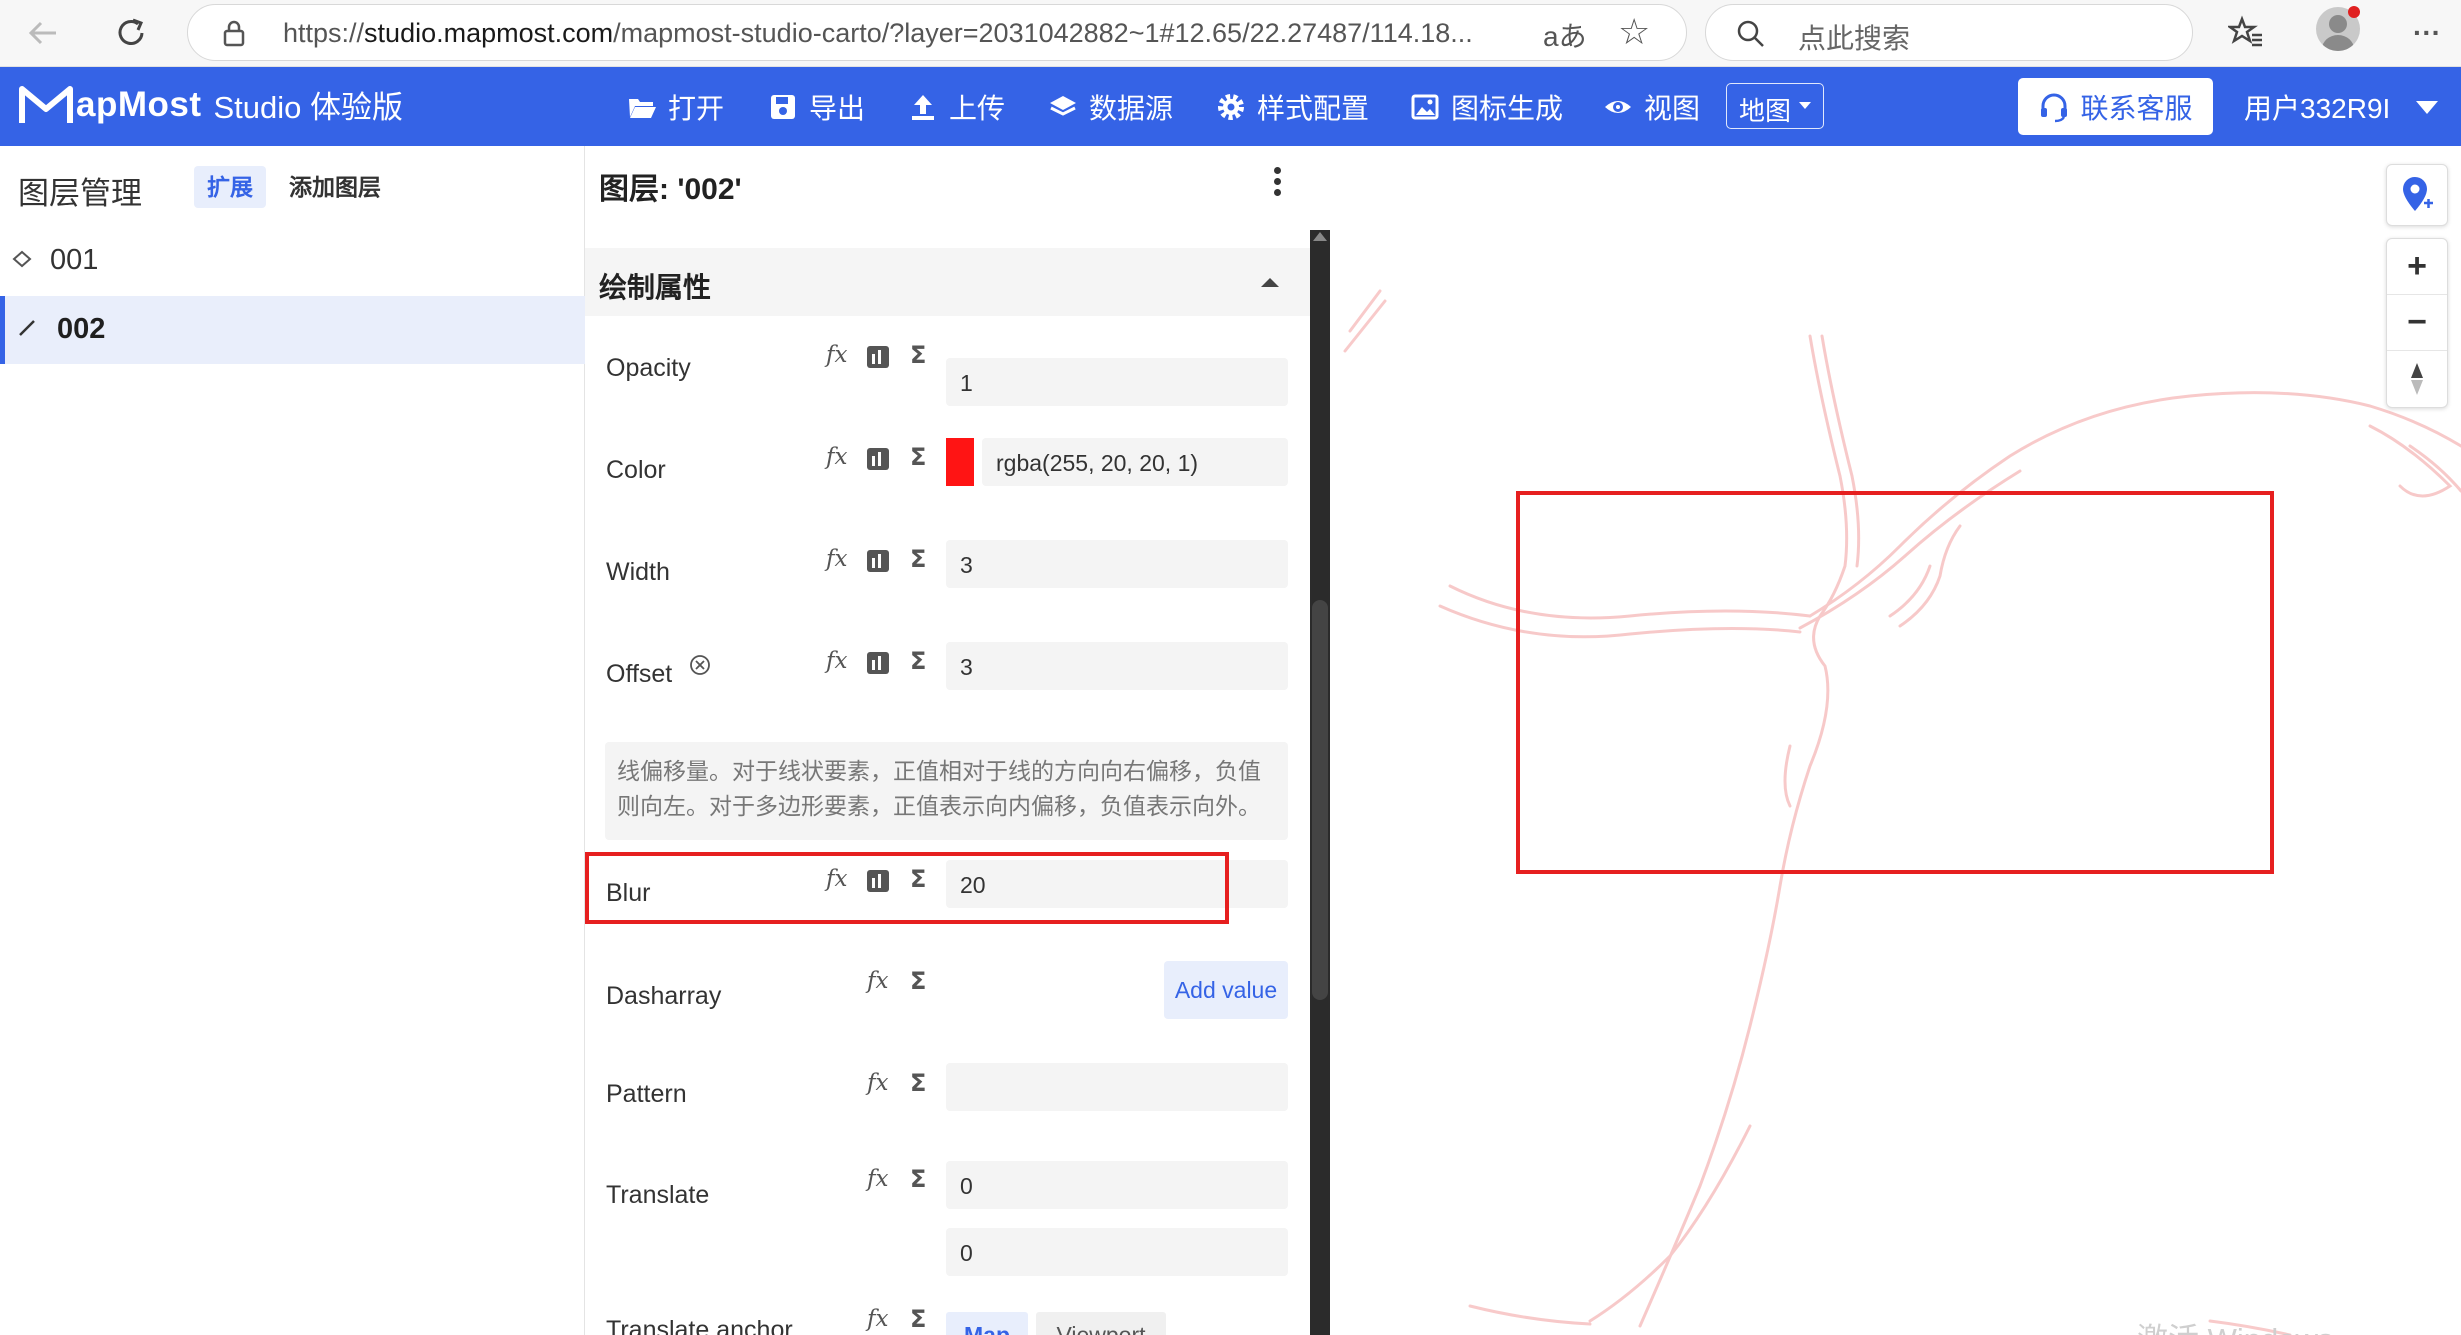  What do you see at coordinates (230, 187) in the screenshot?
I see `expand-button: 扩展` at bounding box center [230, 187].